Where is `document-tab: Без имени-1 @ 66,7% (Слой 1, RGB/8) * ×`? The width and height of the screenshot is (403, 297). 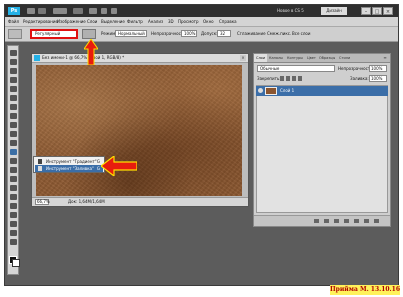 document-tab: Без имени-1 @ 66,7% (Слой 1, RGB/8) * × is located at coordinates (140, 58).